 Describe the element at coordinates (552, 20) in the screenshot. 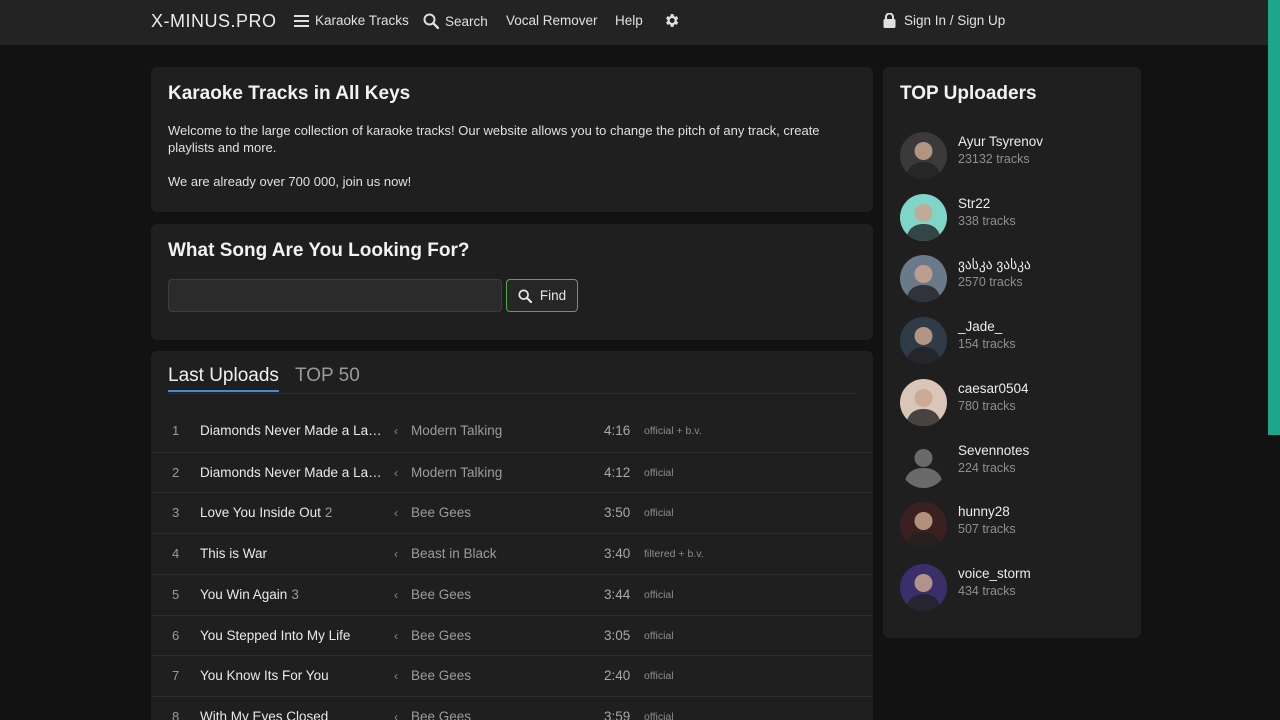

I see `nav-vocal-remover: Vocal Remover` at that location.